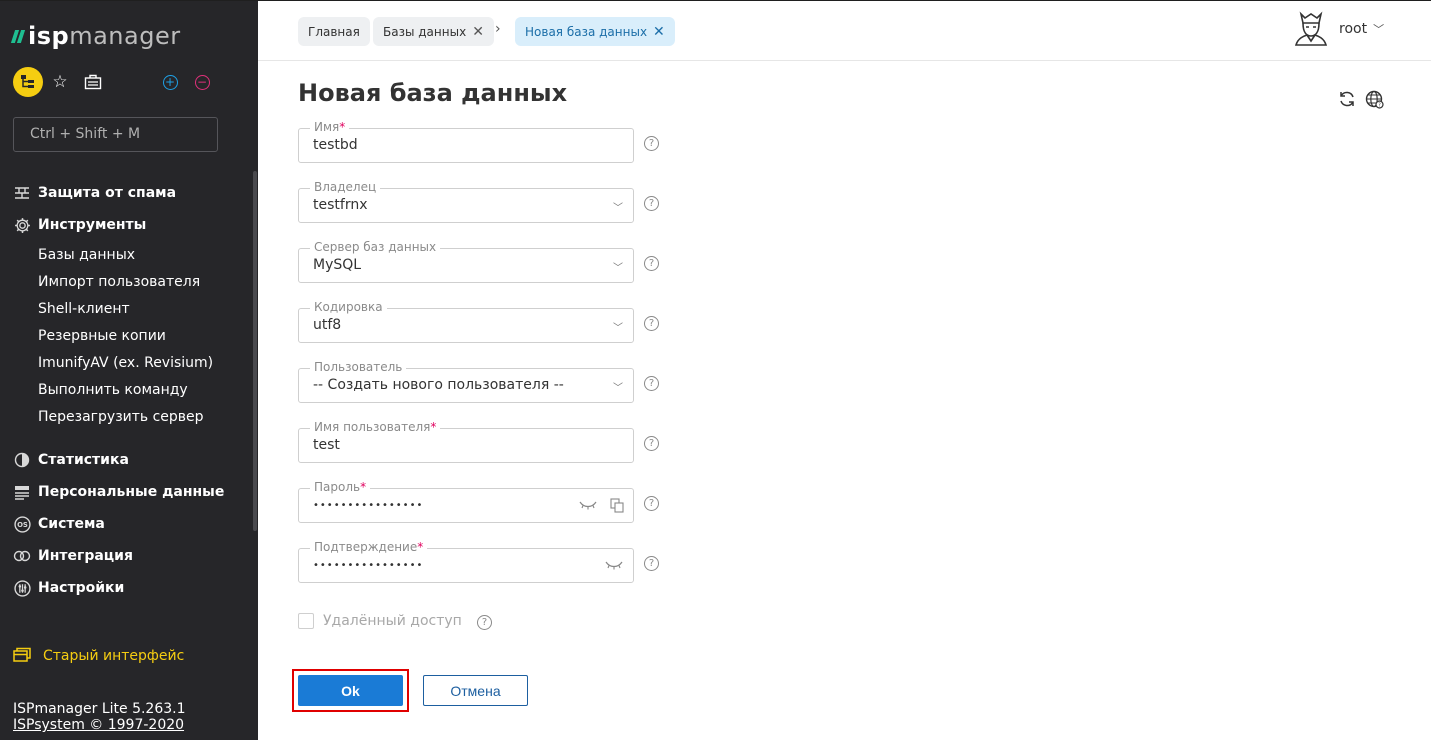 The width and height of the screenshot is (1431, 740). Describe the element at coordinates (22, 193) in the screenshot. I see `firewall-icon` at that location.